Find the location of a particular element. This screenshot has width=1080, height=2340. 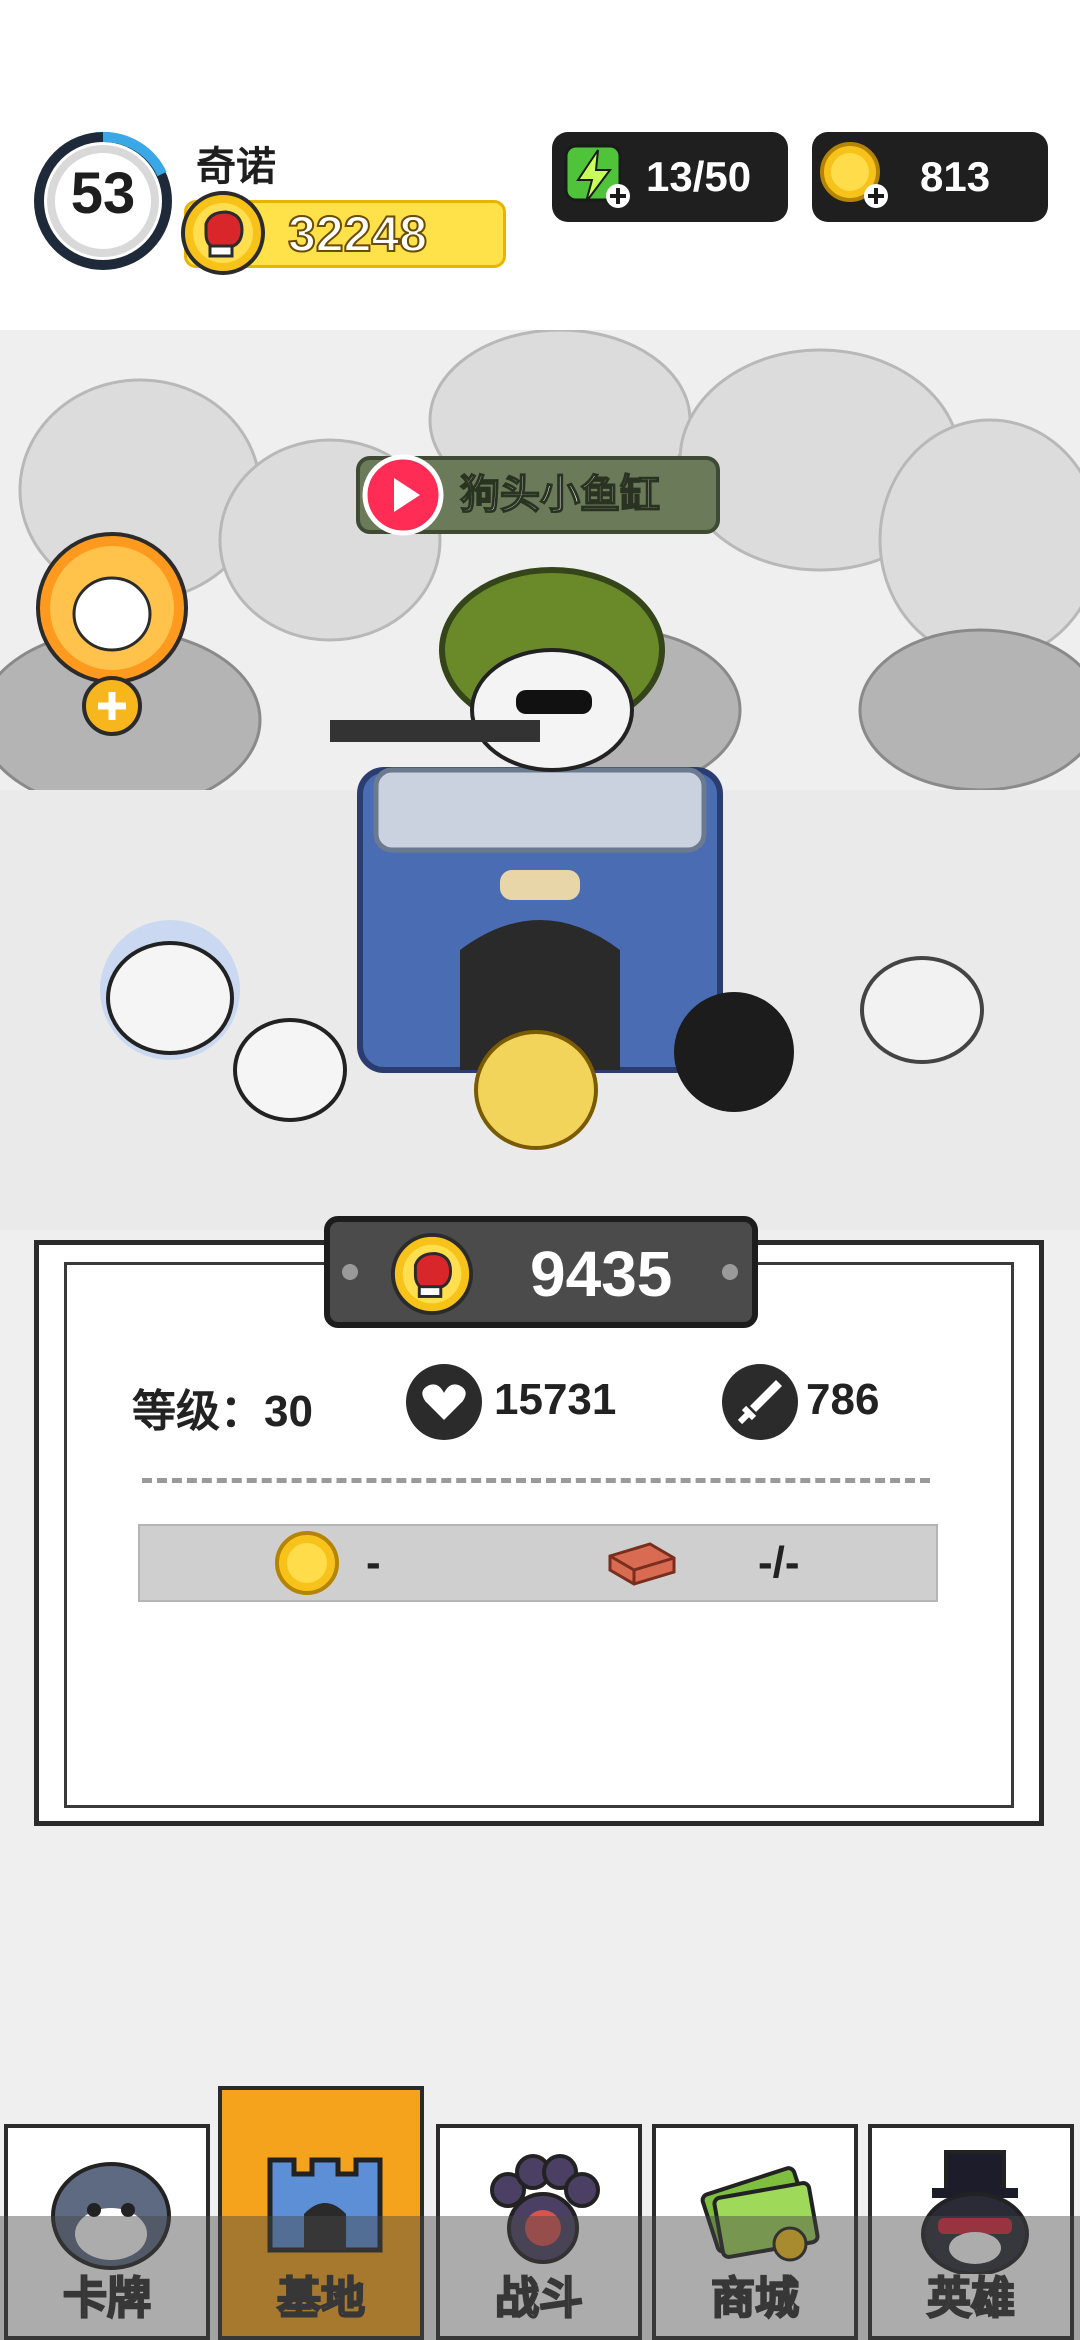

base-gold-value: 9435 is located at coordinates (601, 1274).